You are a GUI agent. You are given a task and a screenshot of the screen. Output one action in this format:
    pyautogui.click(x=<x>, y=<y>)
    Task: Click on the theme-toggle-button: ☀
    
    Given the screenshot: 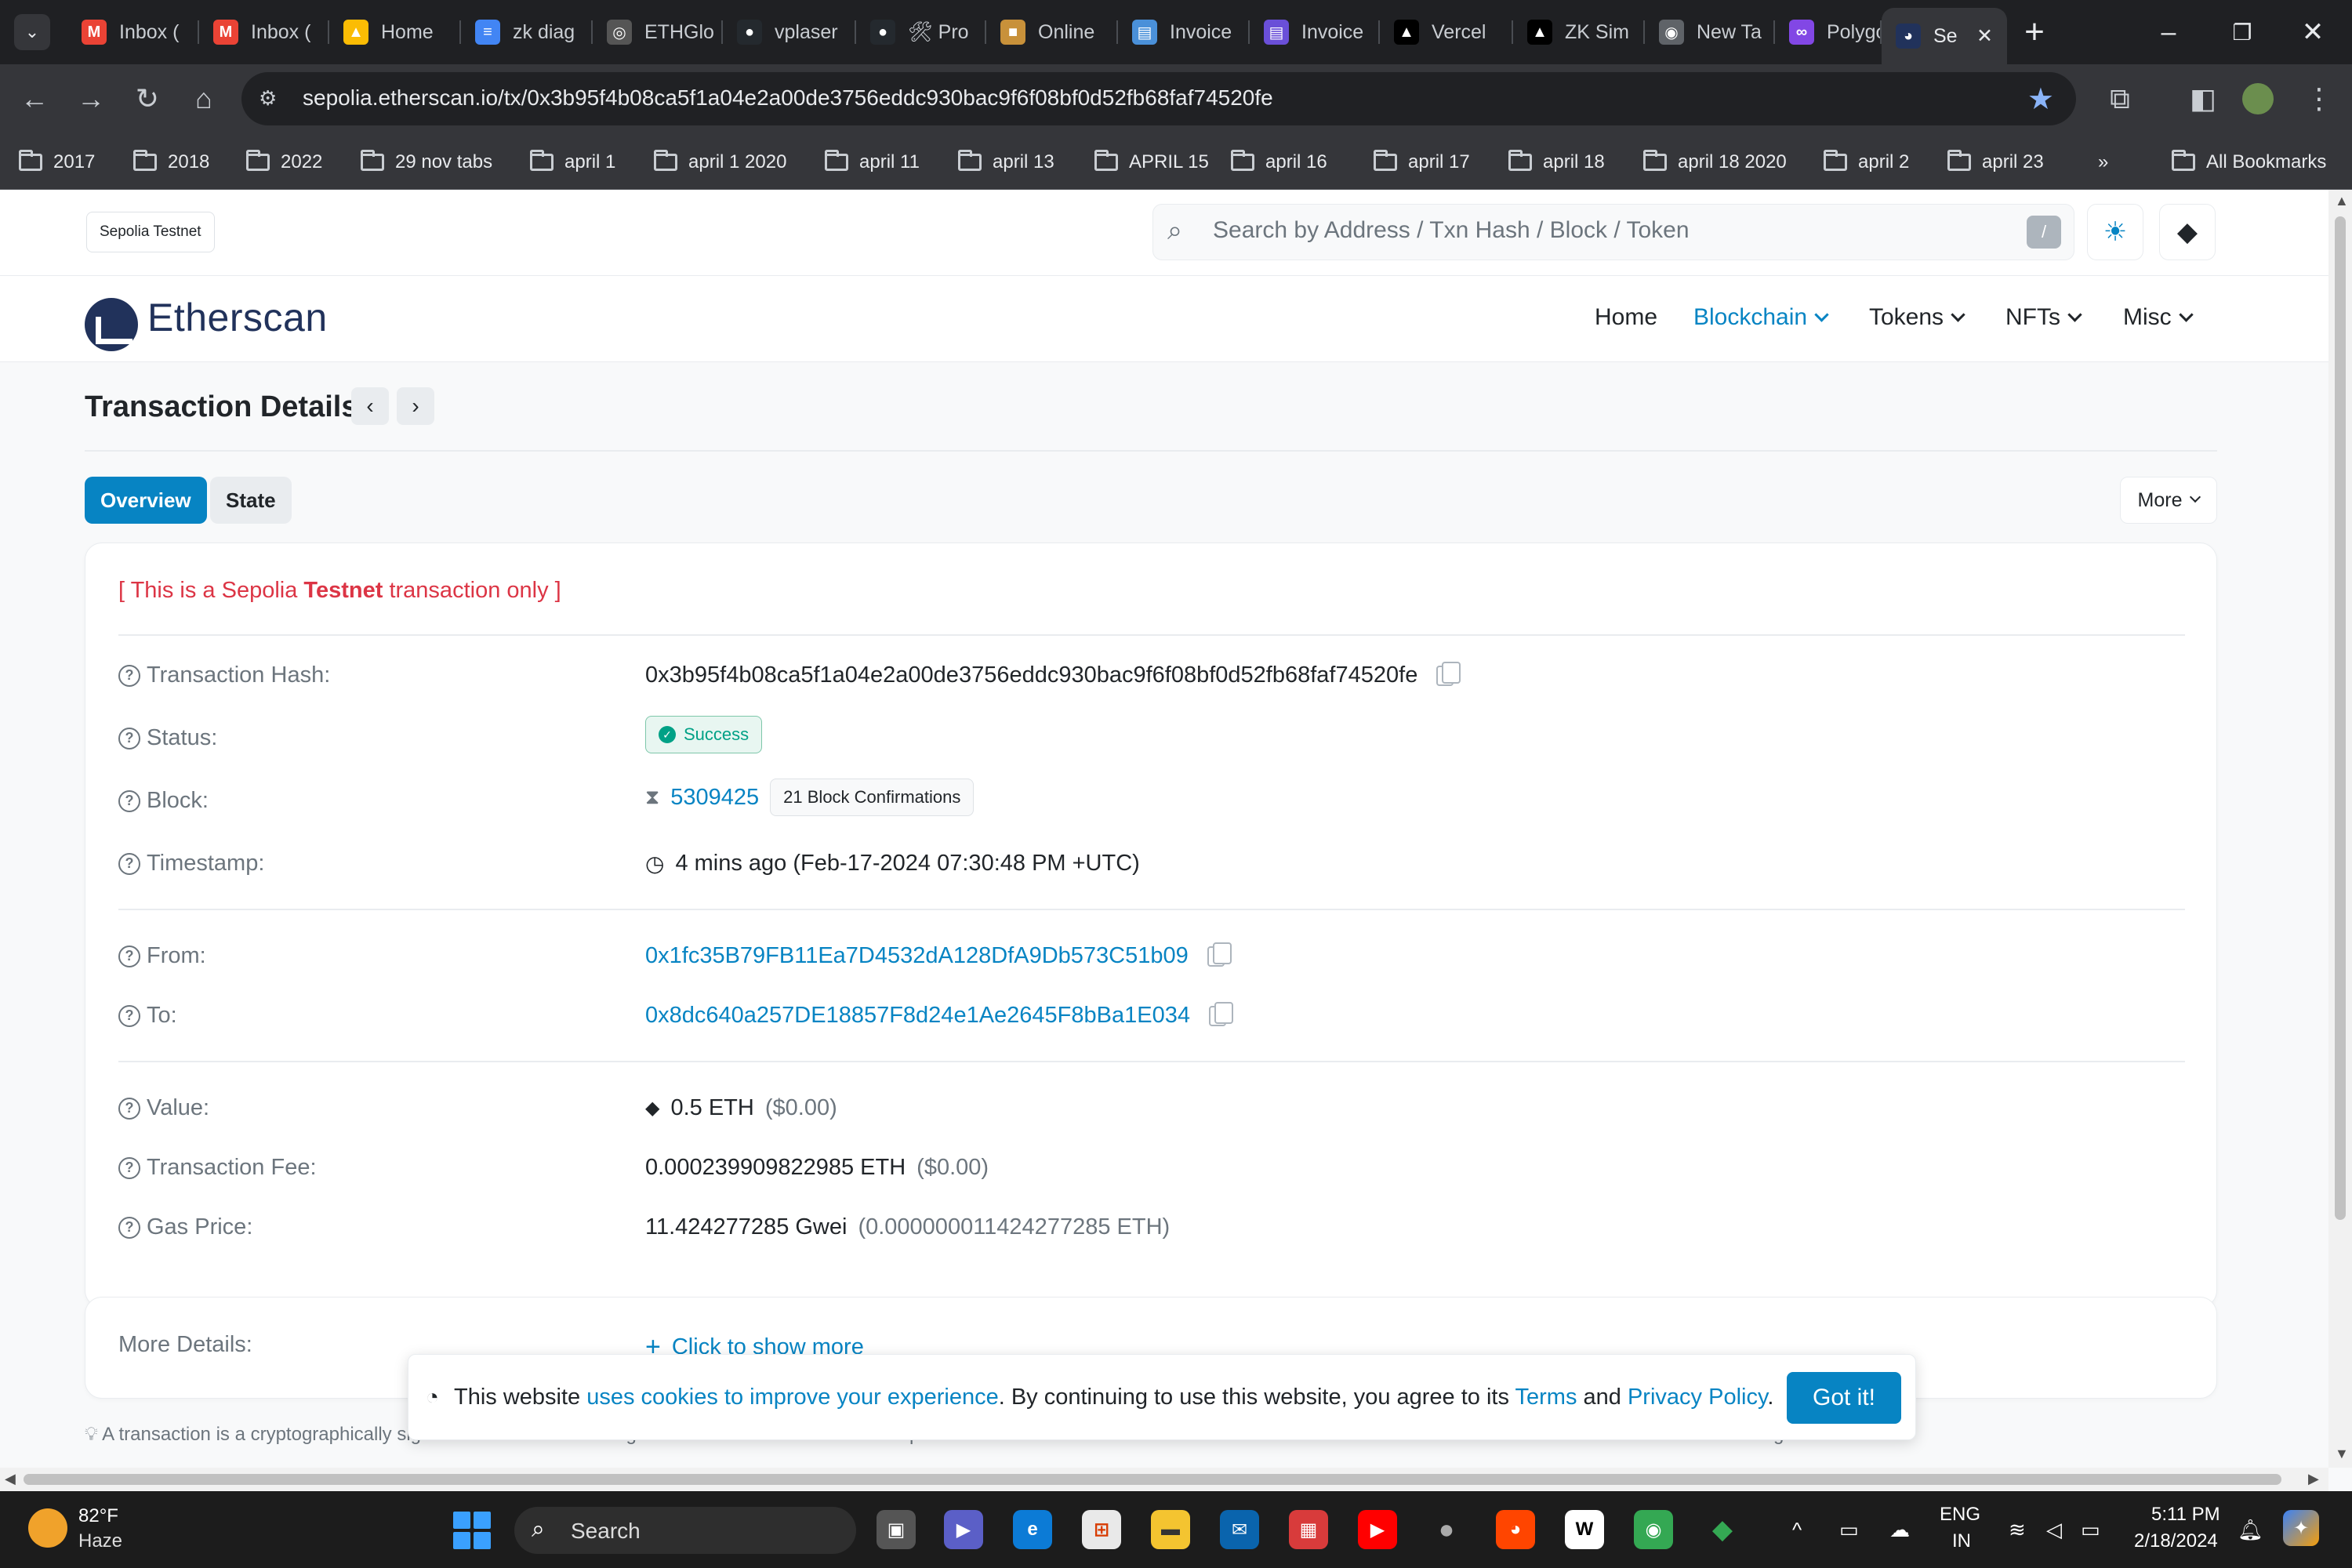 What is the action you would take?
    pyautogui.click(x=2115, y=232)
    